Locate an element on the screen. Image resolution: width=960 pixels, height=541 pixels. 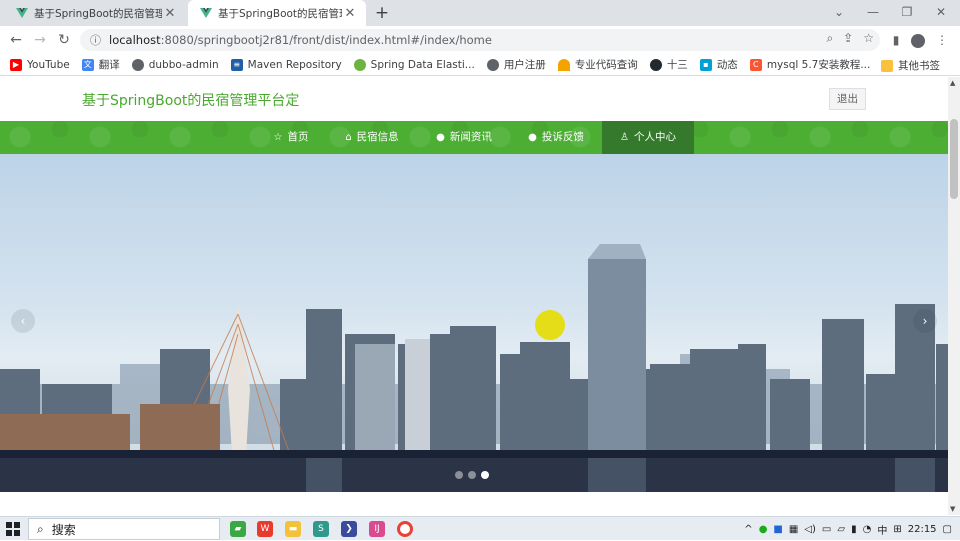
github-icon is located at coordinates (655, 64).